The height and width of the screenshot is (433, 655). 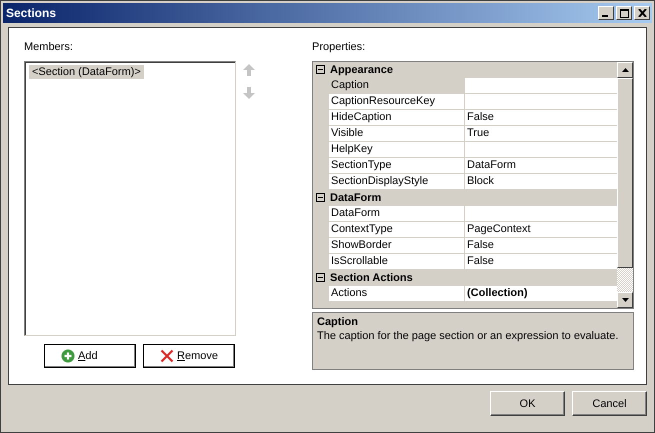 What do you see at coordinates (606, 13) in the screenshot?
I see `minimize-button` at bounding box center [606, 13].